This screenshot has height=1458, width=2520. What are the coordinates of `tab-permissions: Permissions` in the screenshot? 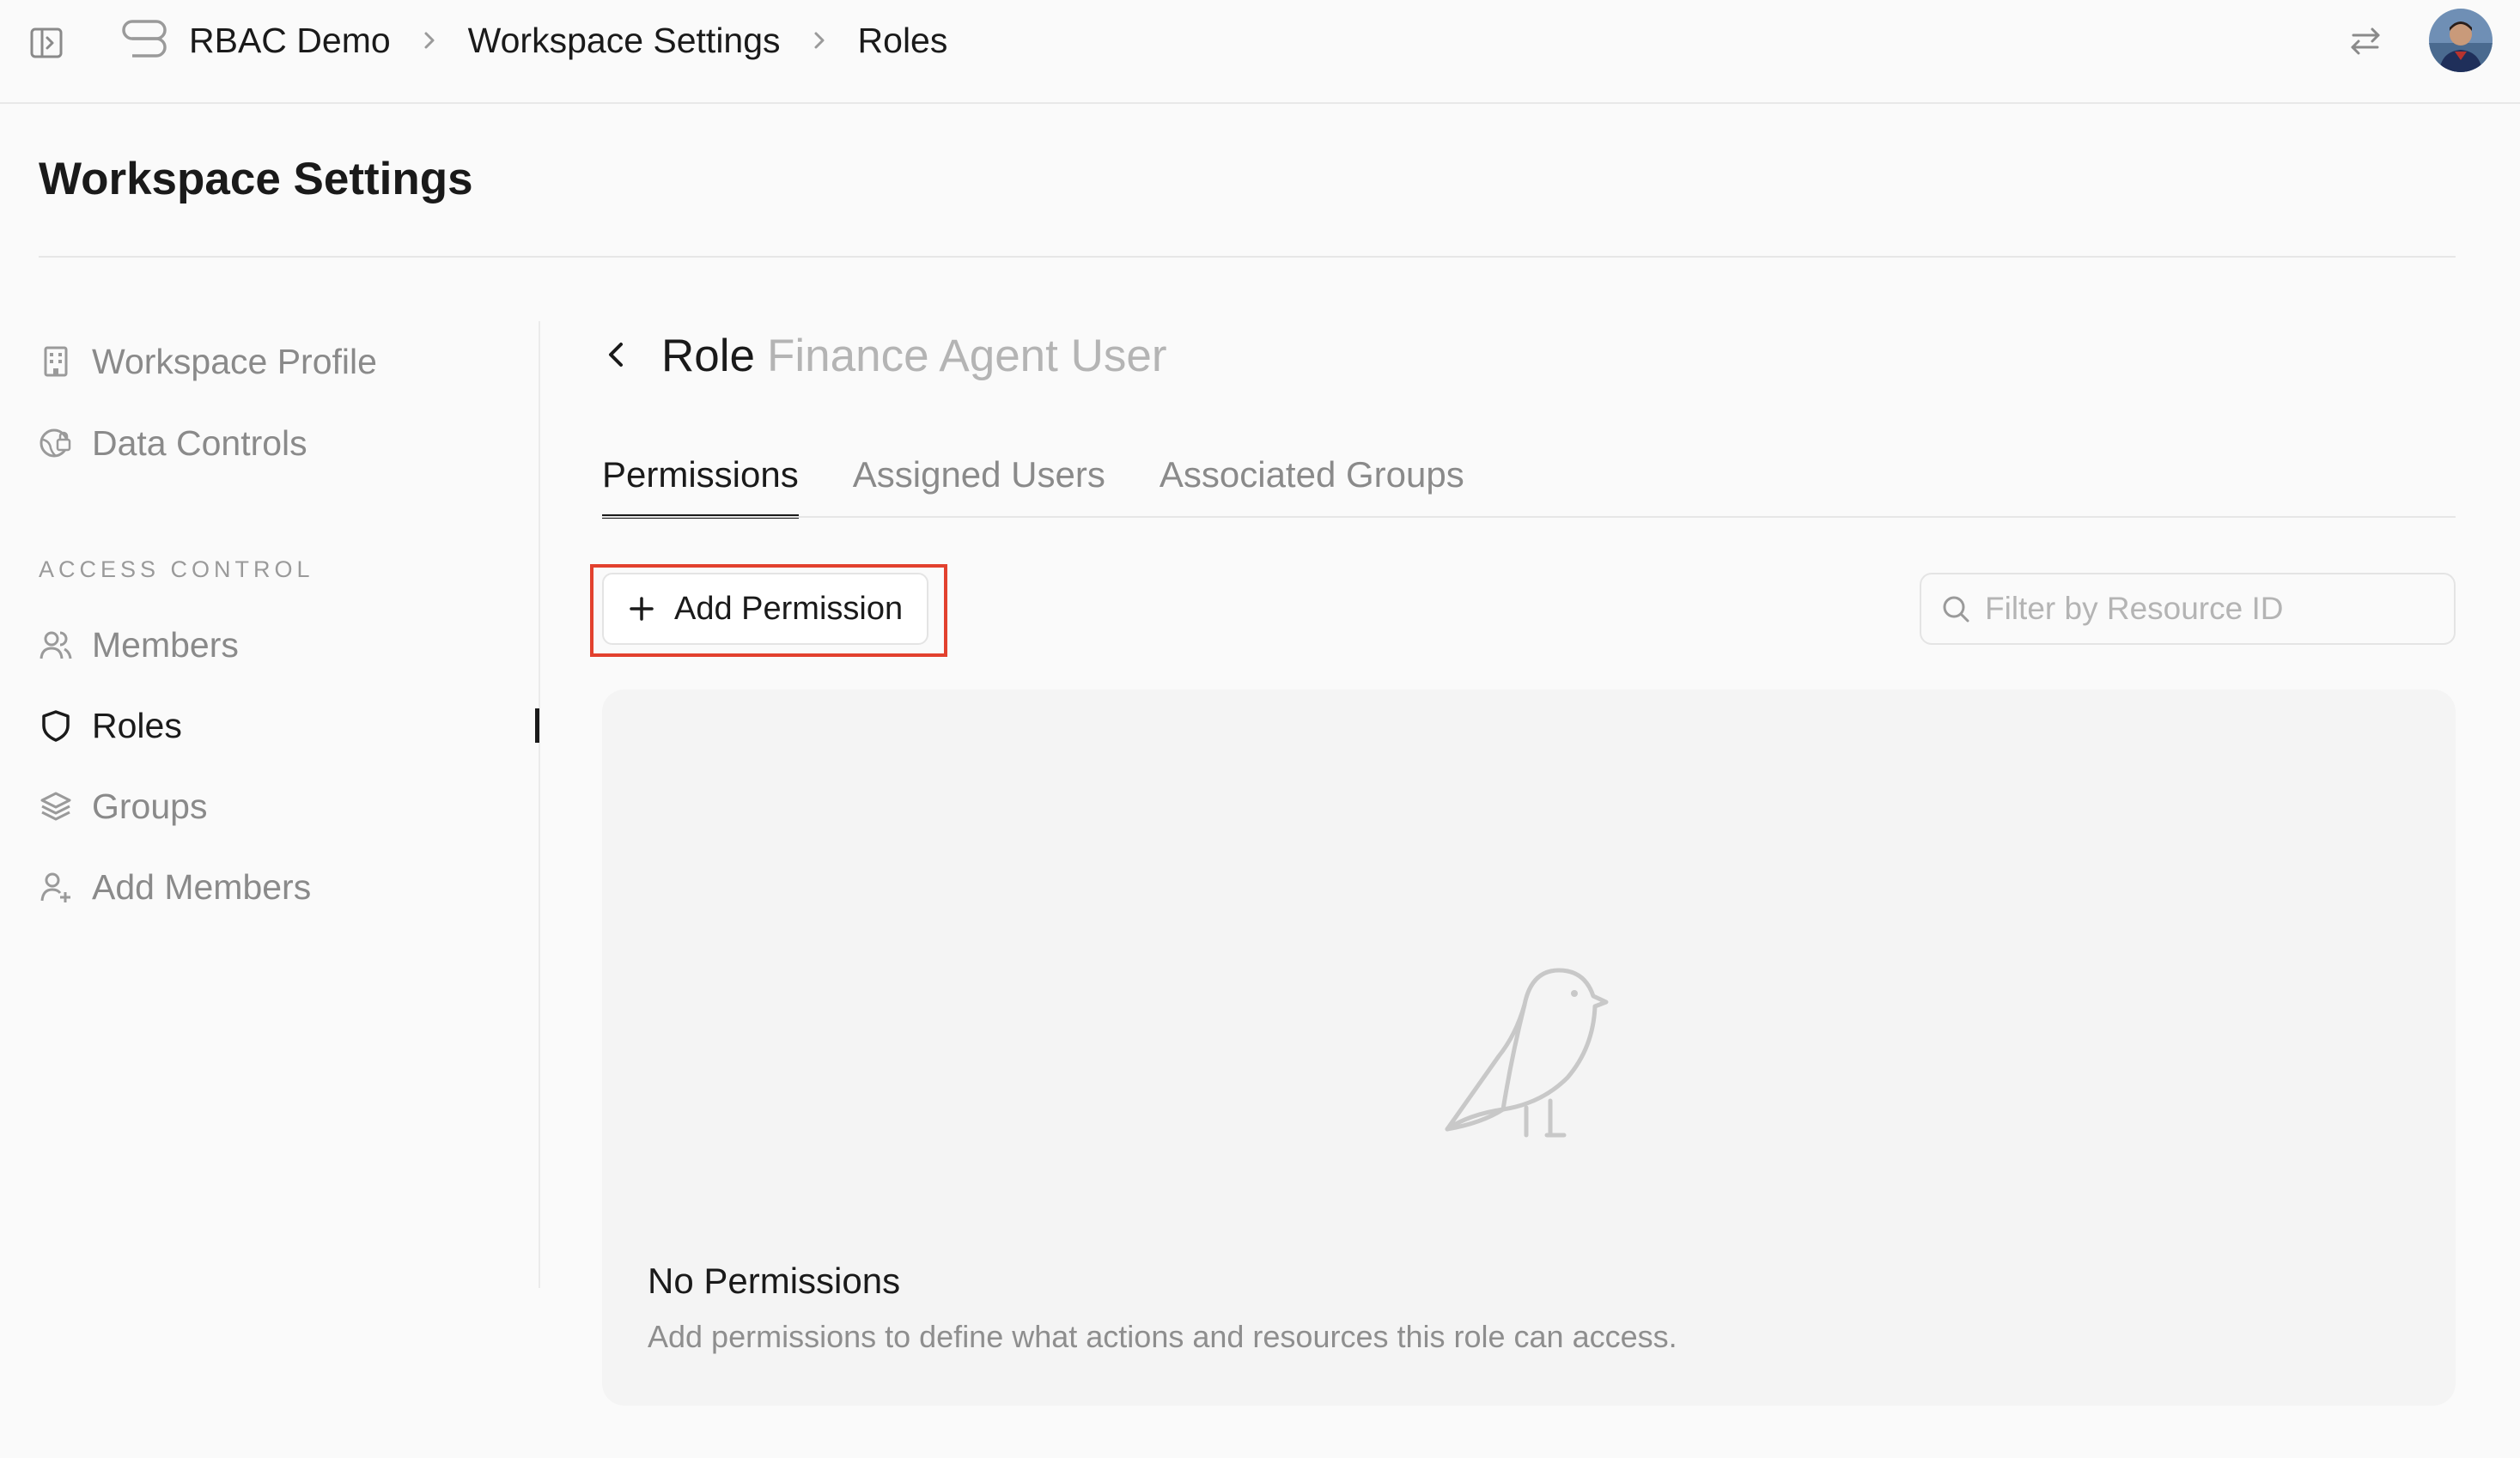 It's located at (701, 483).